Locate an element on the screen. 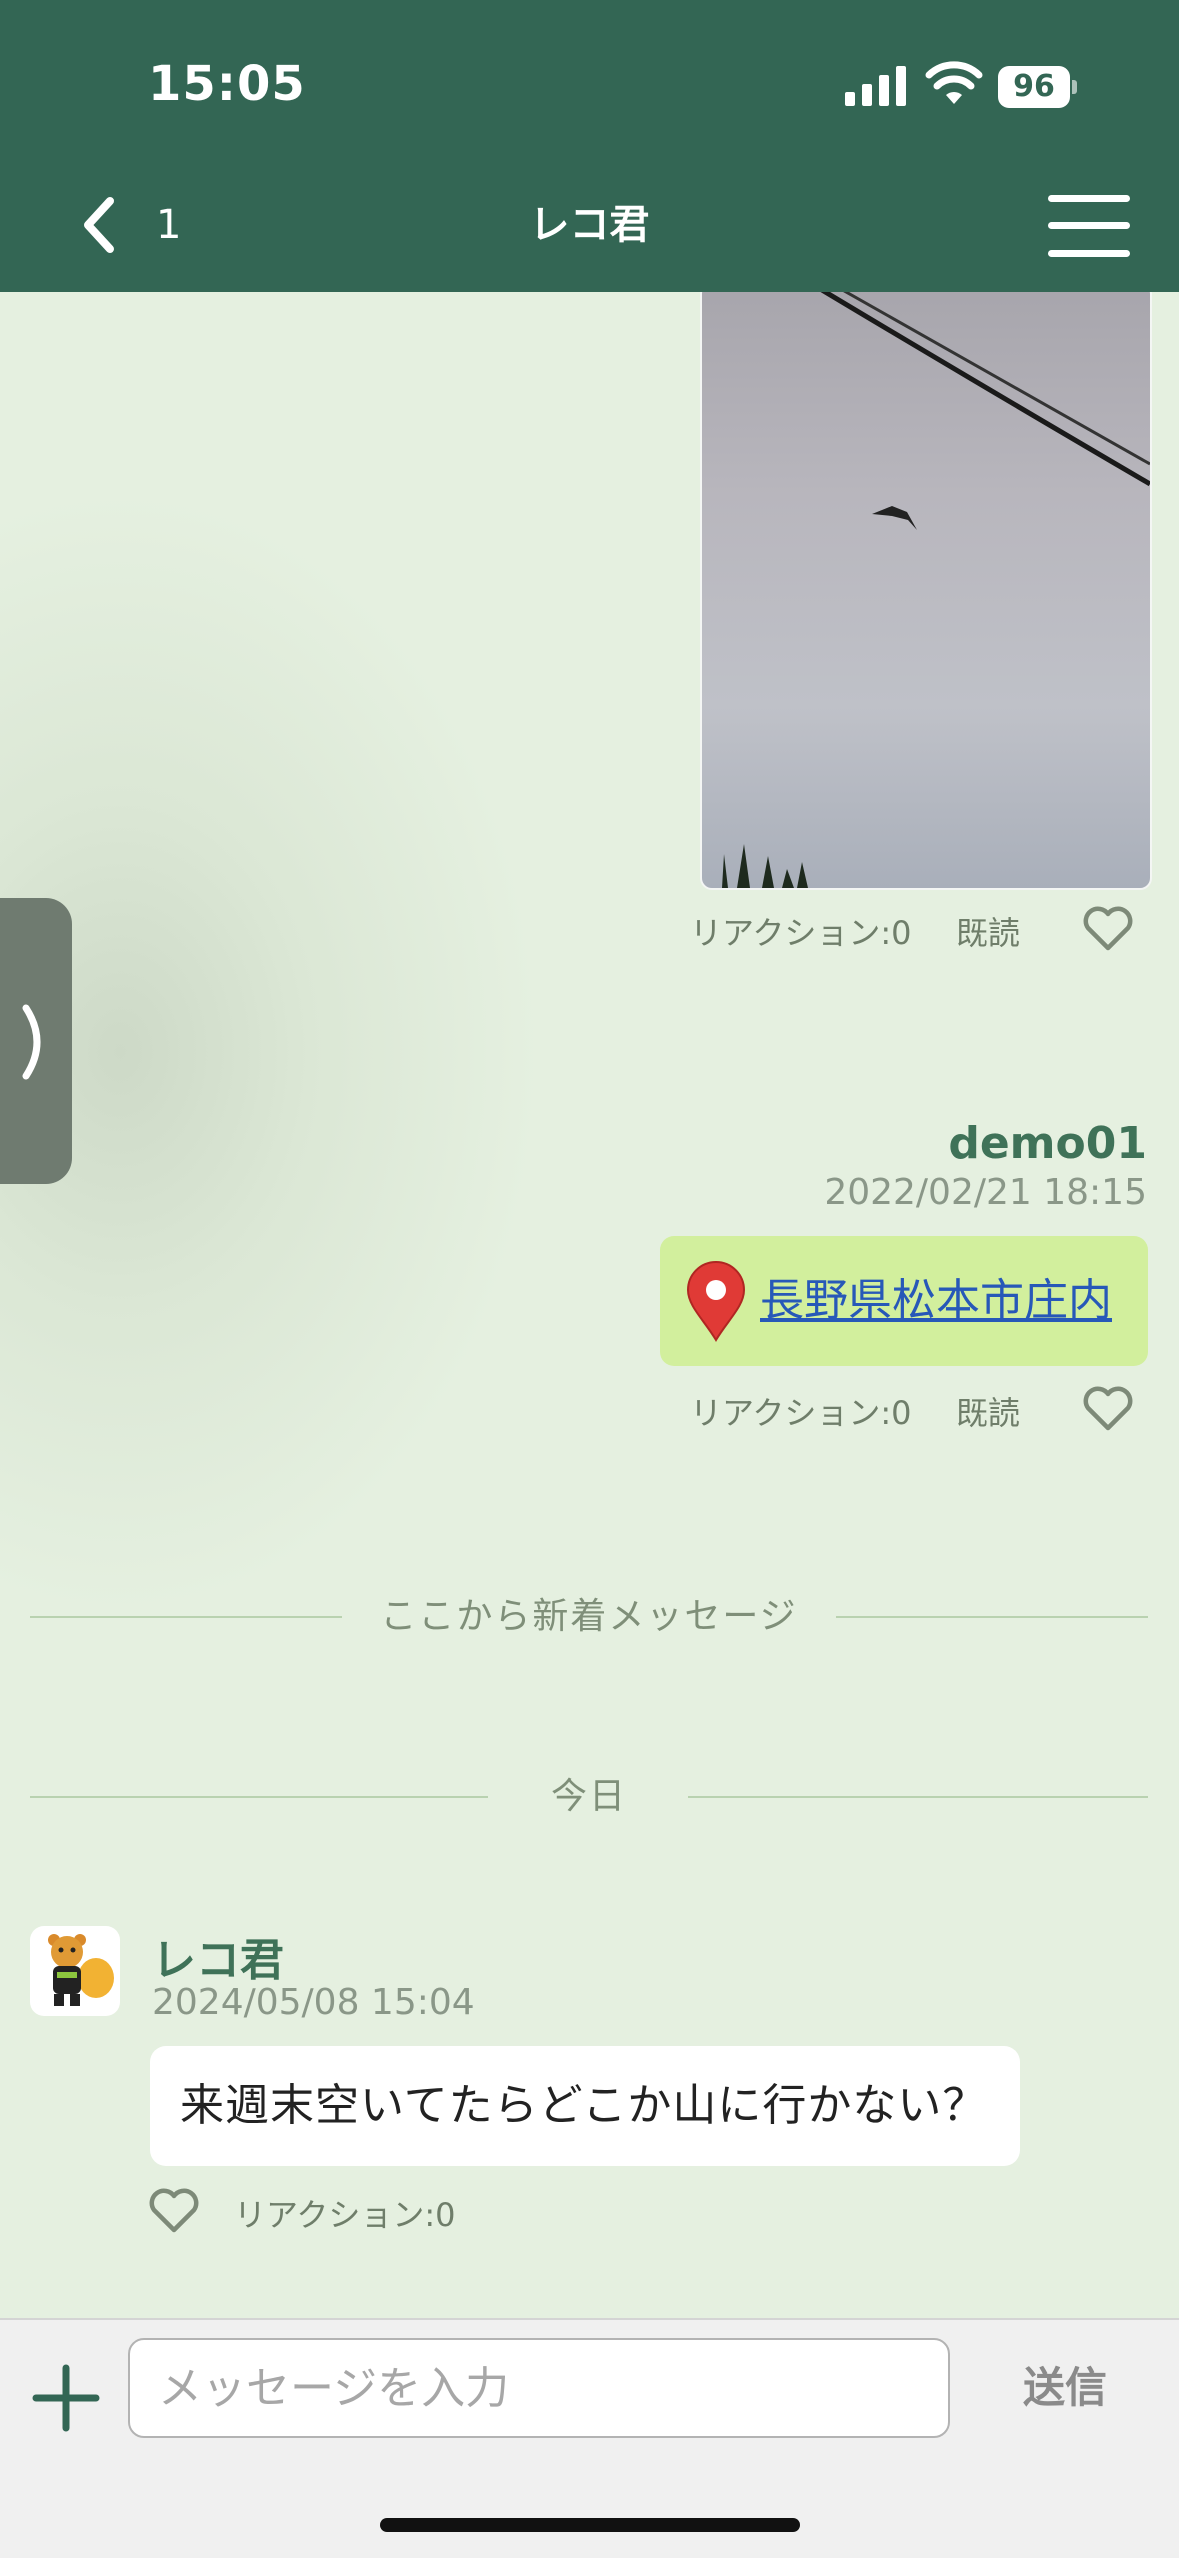 The width and height of the screenshot is (1179, 2558). signal-icon is located at coordinates (875, 86).